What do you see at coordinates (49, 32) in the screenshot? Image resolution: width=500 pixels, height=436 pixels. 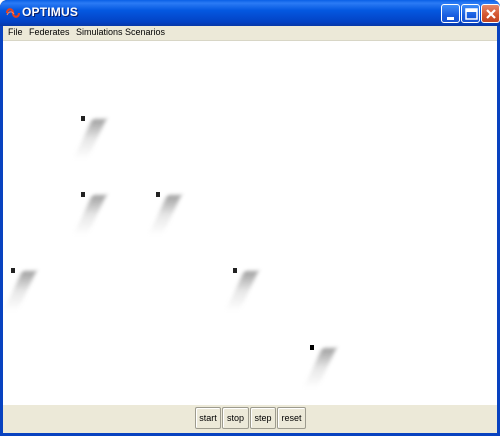 I see `menu-federates: Federates` at bounding box center [49, 32].